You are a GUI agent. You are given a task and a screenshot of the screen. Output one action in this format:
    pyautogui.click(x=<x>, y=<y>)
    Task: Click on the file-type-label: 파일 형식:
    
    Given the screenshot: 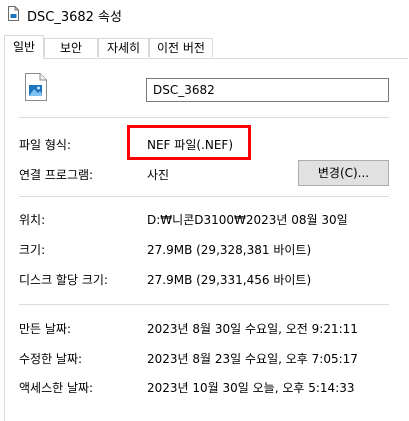 What is the action you would take?
    pyautogui.click(x=45, y=145)
    